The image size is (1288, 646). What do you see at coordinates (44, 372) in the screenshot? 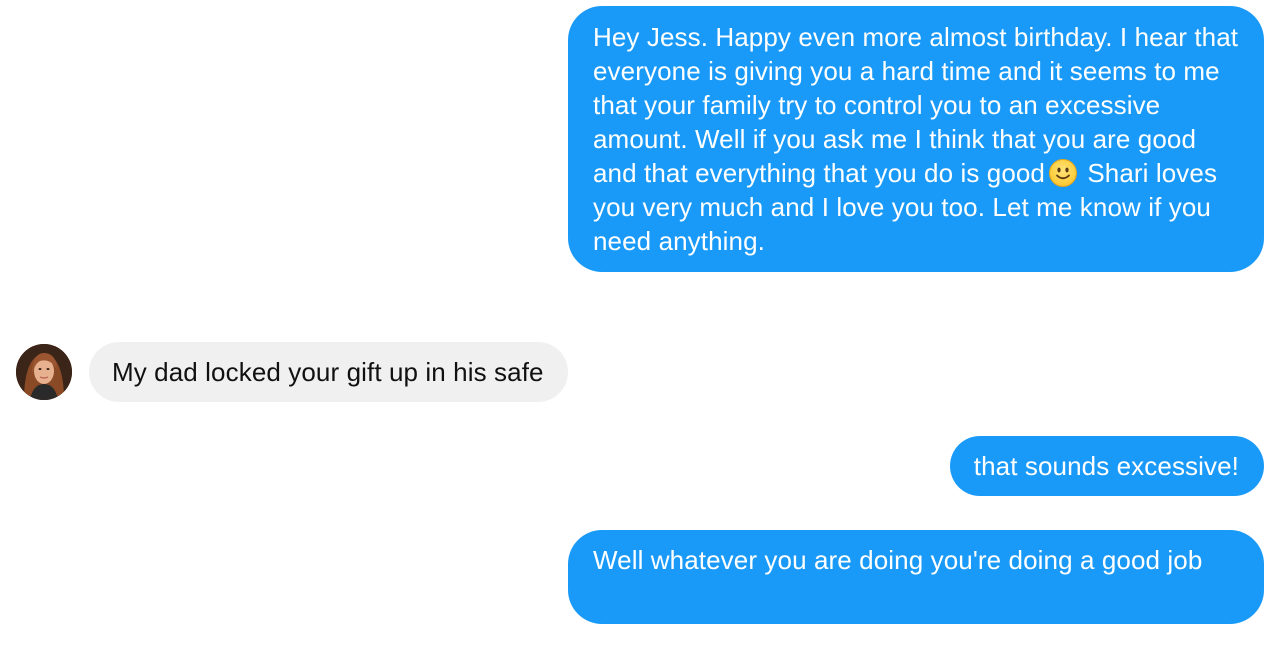
I see `contact-avatar` at bounding box center [44, 372].